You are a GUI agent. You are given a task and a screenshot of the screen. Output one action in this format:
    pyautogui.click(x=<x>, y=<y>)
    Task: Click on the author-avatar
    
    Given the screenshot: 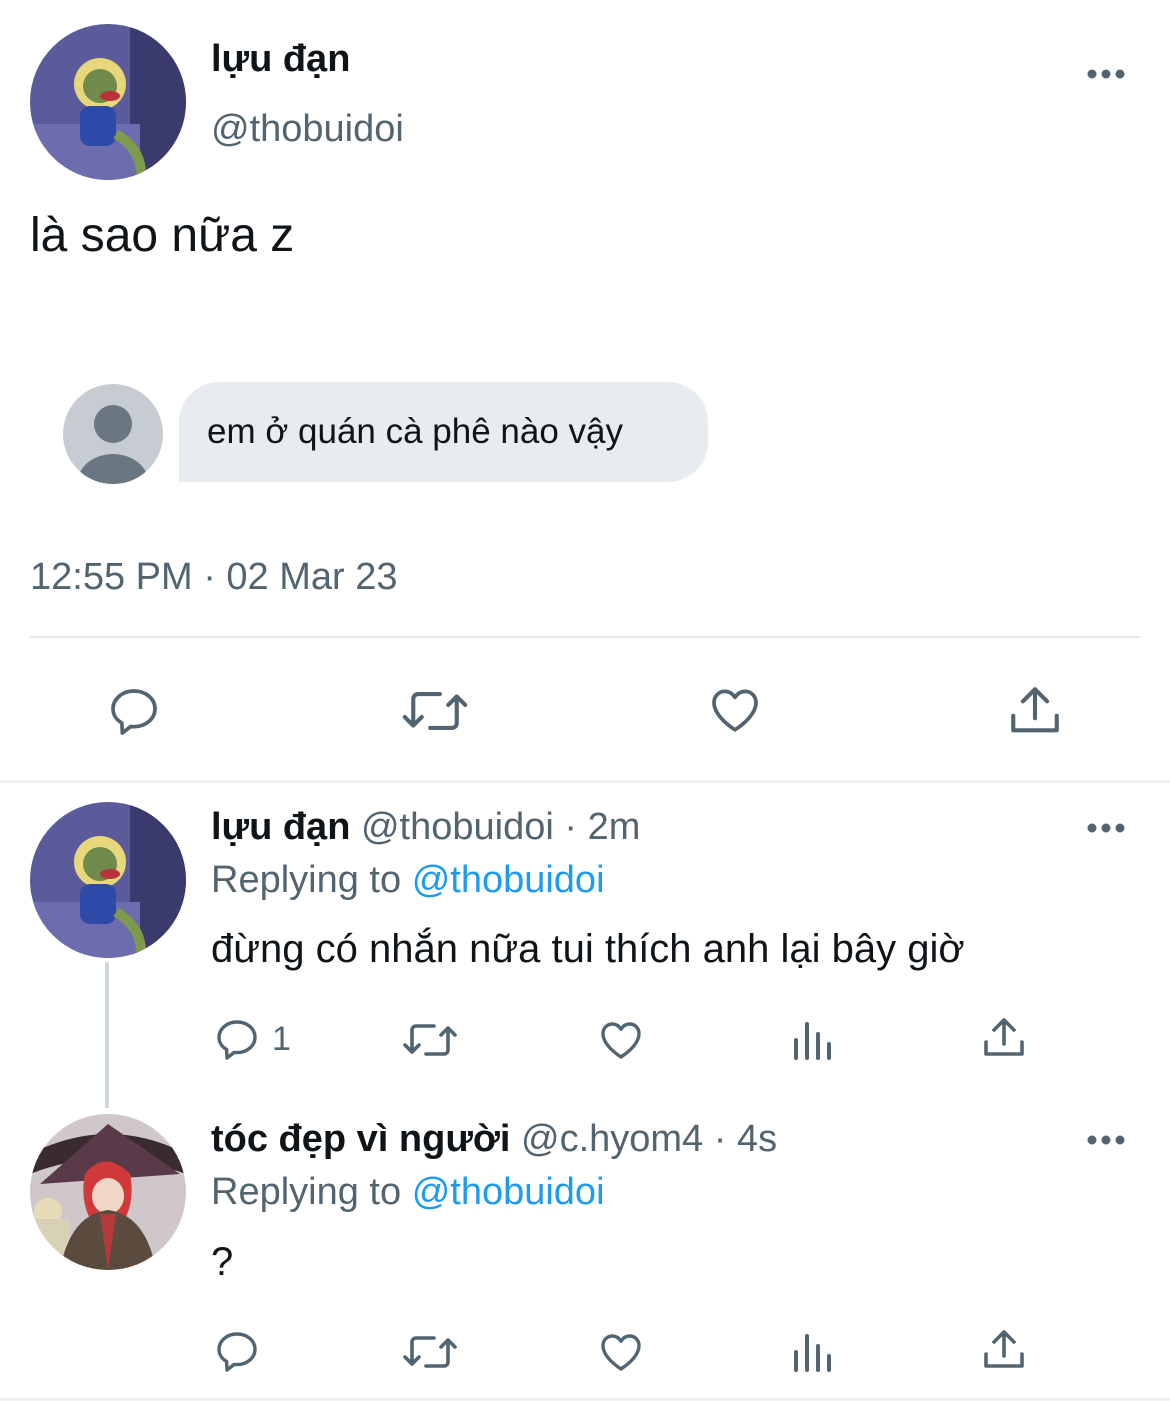 What is the action you would take?
    pyautogui.click(x=108, y=102)
    